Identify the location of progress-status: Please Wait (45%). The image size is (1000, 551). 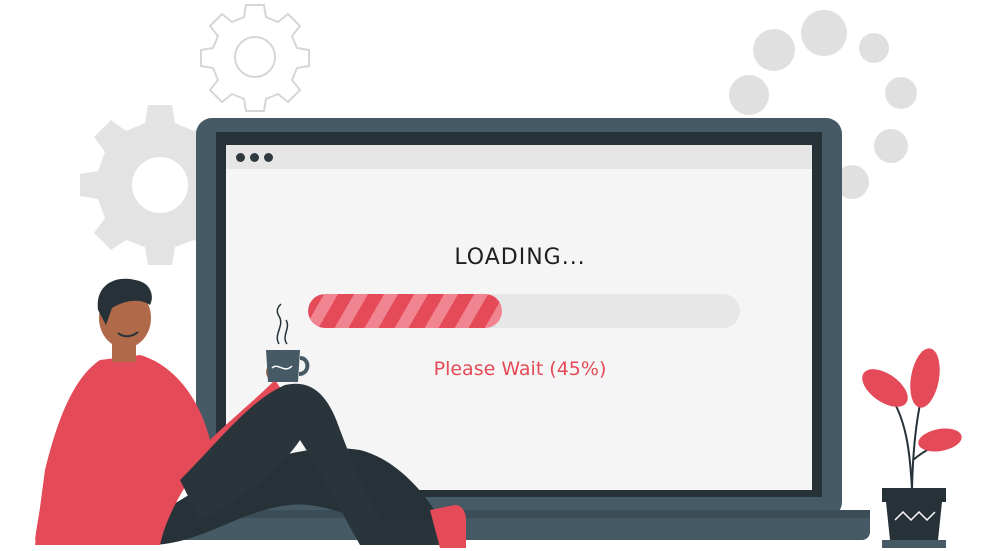
(520, 369).